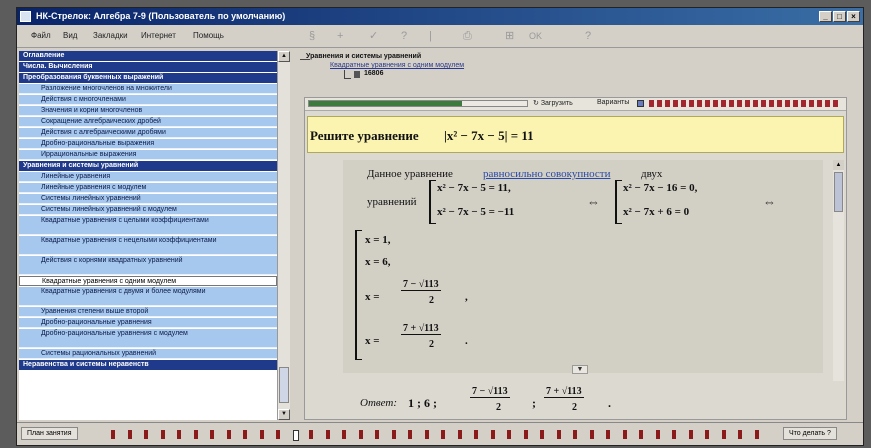 The image size is (871, 448). What do you see at coordinates (148, 122) in the screenshot?
I see `toc-item: Сокращение алгебраических дробей` at bounding box center [148, 122].